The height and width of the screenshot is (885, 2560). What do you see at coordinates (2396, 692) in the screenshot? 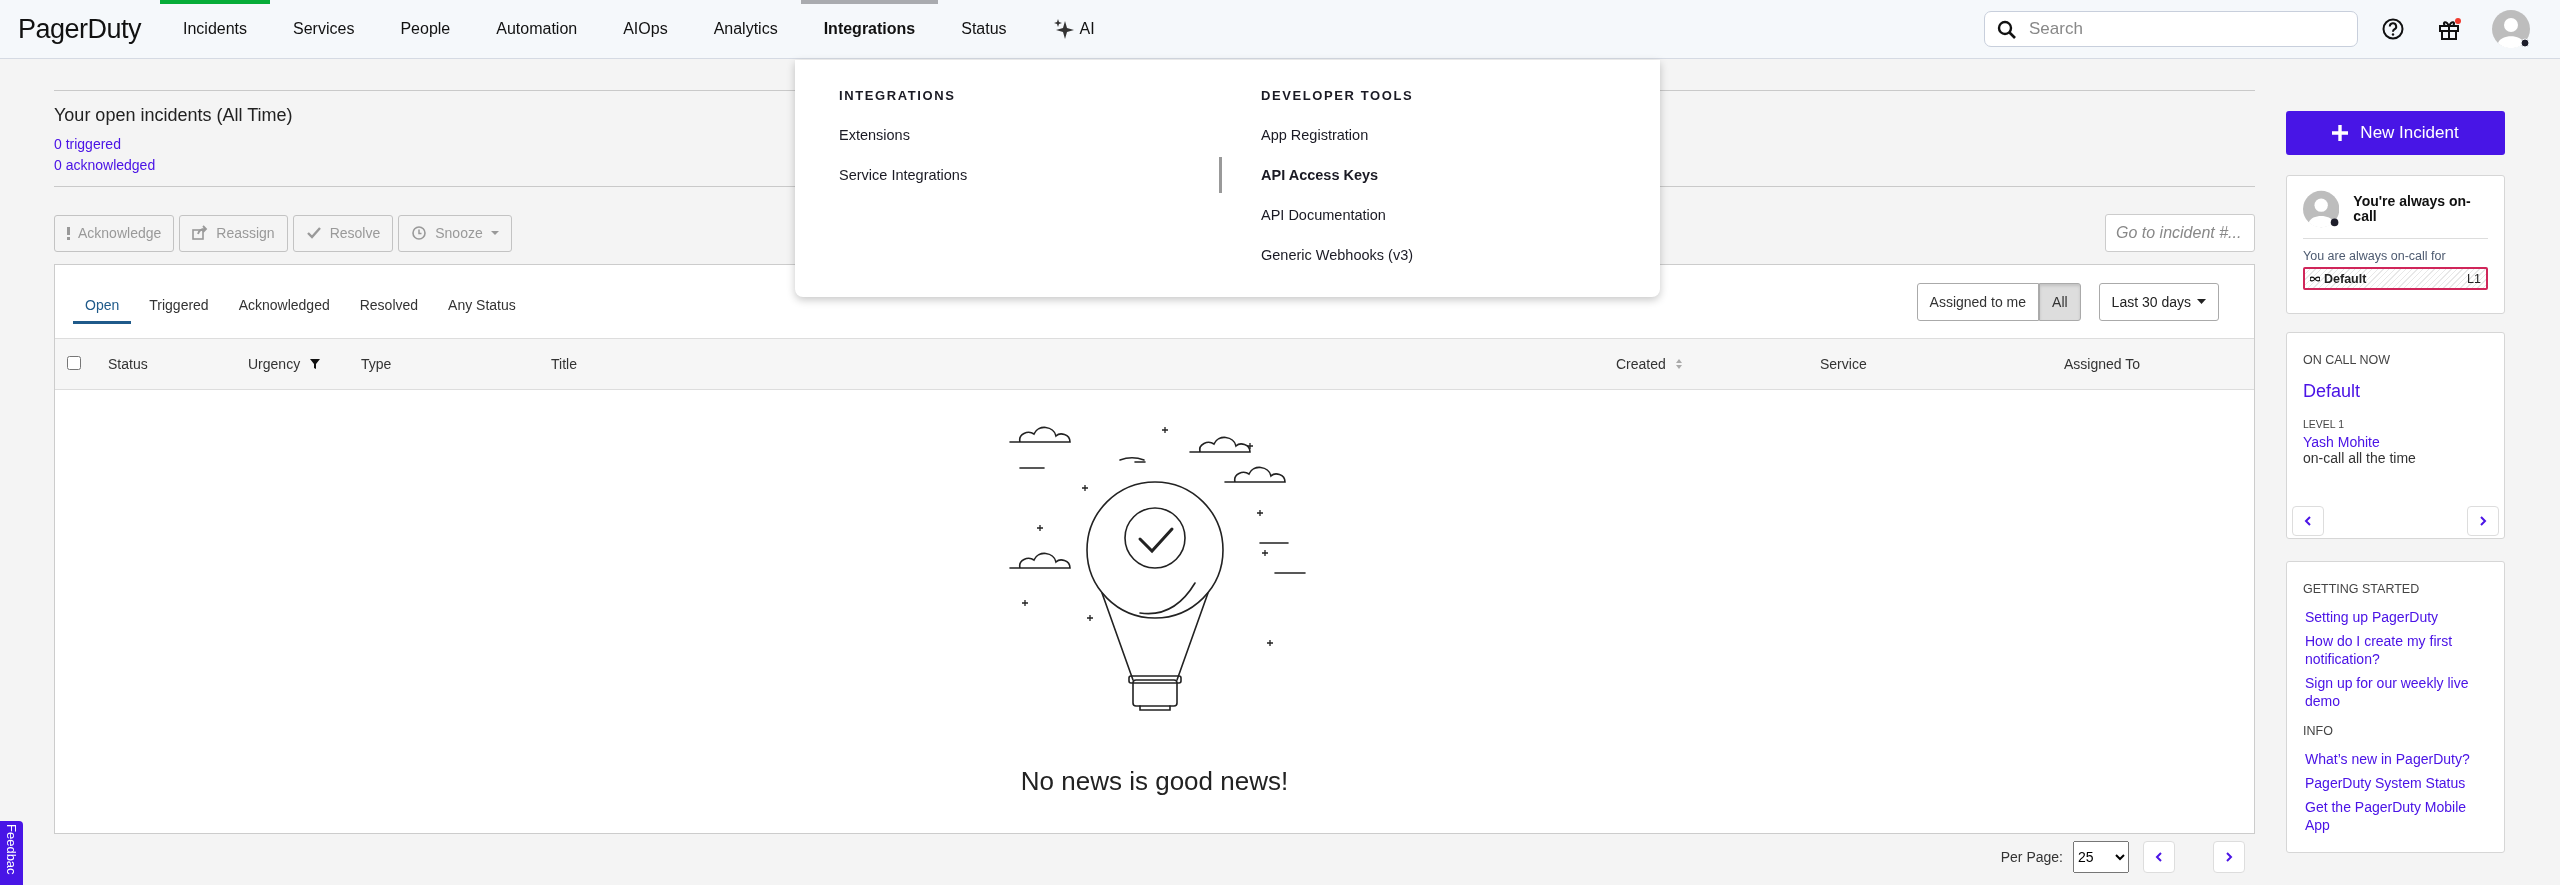
I see `help-link: Sign up for our weekly live demo` at bounding box center [2396, 692].